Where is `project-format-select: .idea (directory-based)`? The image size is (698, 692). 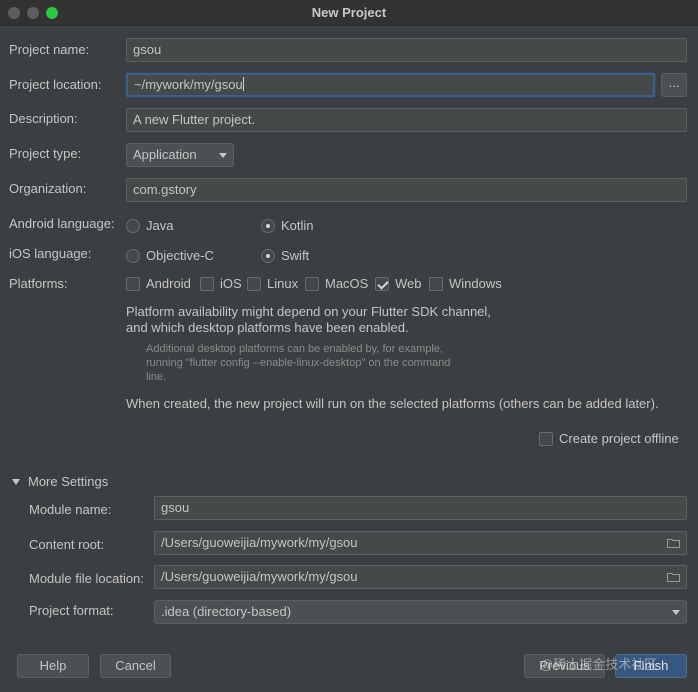
project-format-select: .idea (directory-based) is located at coordinates (420, 612).